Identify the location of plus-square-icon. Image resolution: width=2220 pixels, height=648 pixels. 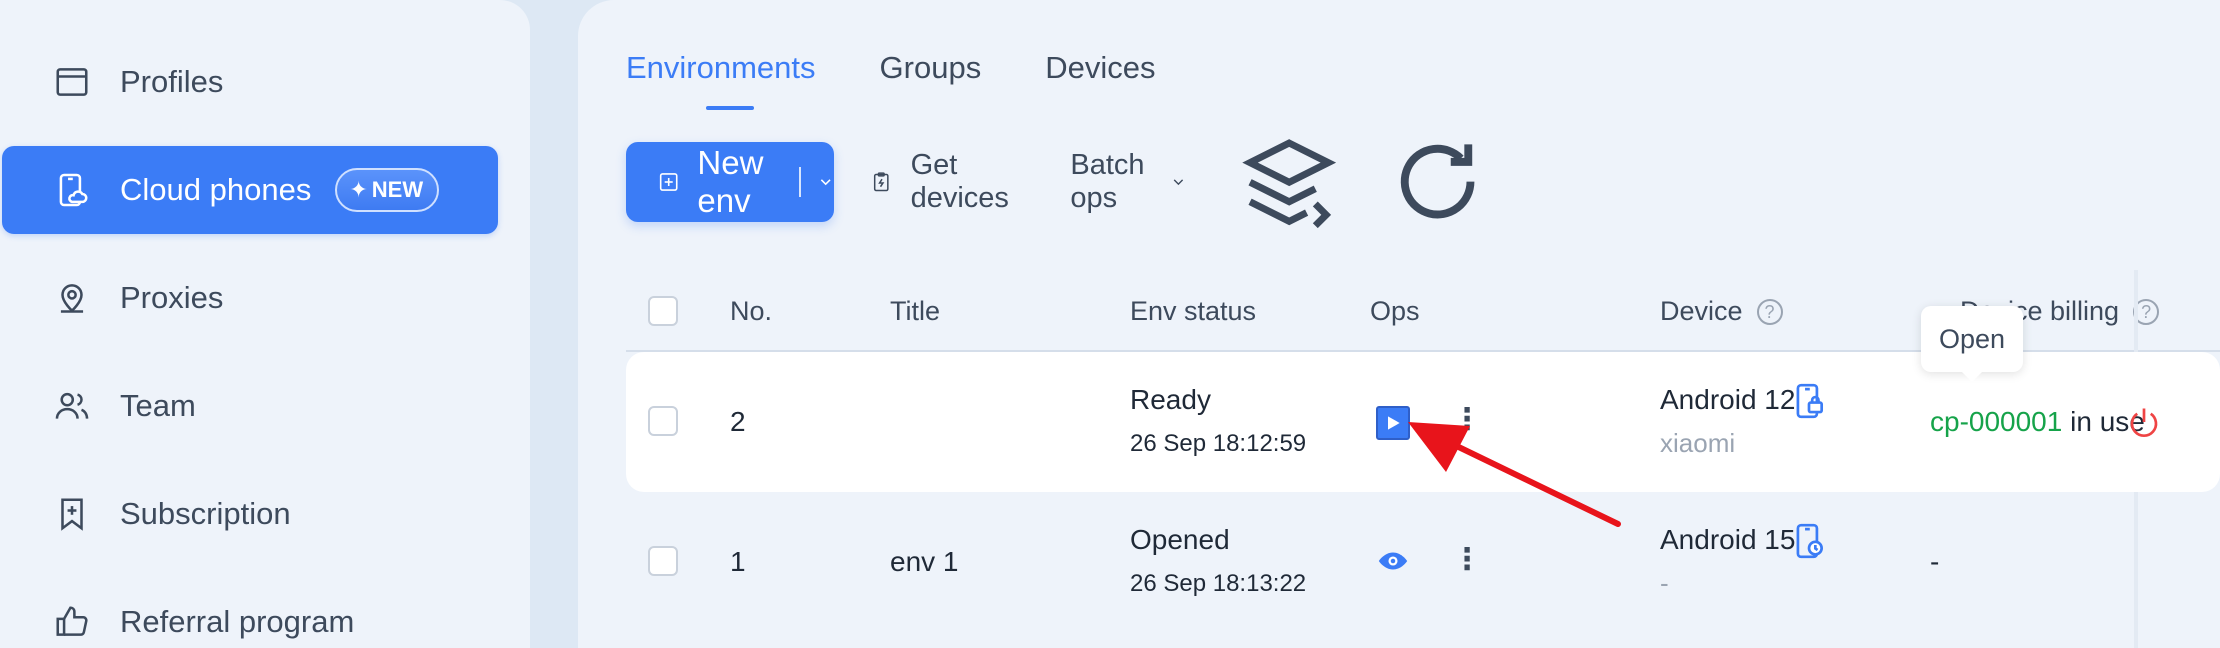
(668, 182).